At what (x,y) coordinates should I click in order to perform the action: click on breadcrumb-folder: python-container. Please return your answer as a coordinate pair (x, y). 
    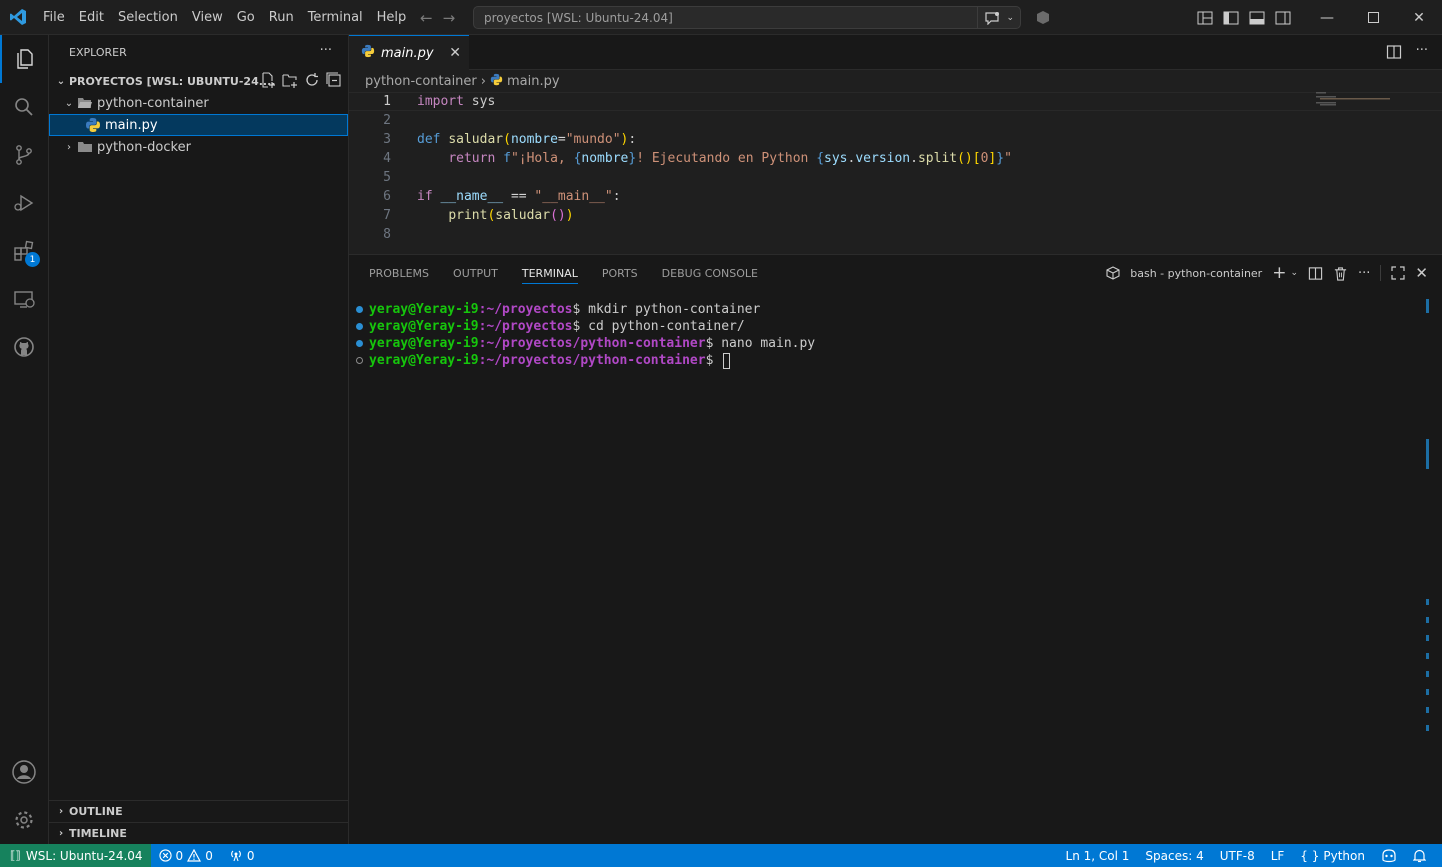
    Looking at the image, I should click on (421, 81).